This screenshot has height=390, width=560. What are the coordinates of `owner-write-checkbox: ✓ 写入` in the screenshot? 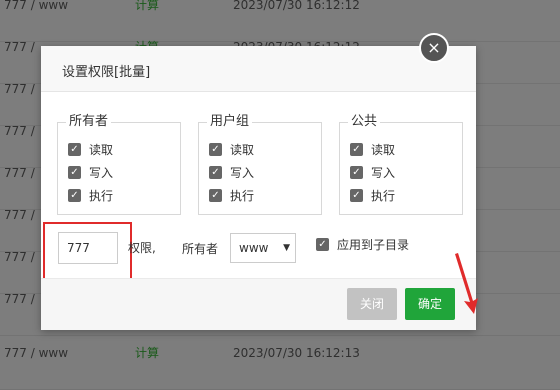 It's located at (90, 173).